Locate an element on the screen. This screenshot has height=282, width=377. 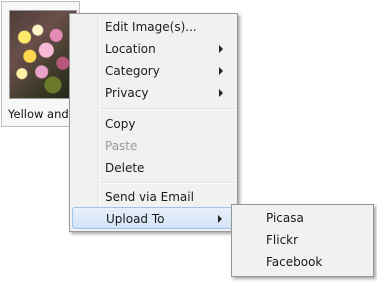
upload-to-submenu: Picasa Flickr Facebook is located at coordinates (302, 240).